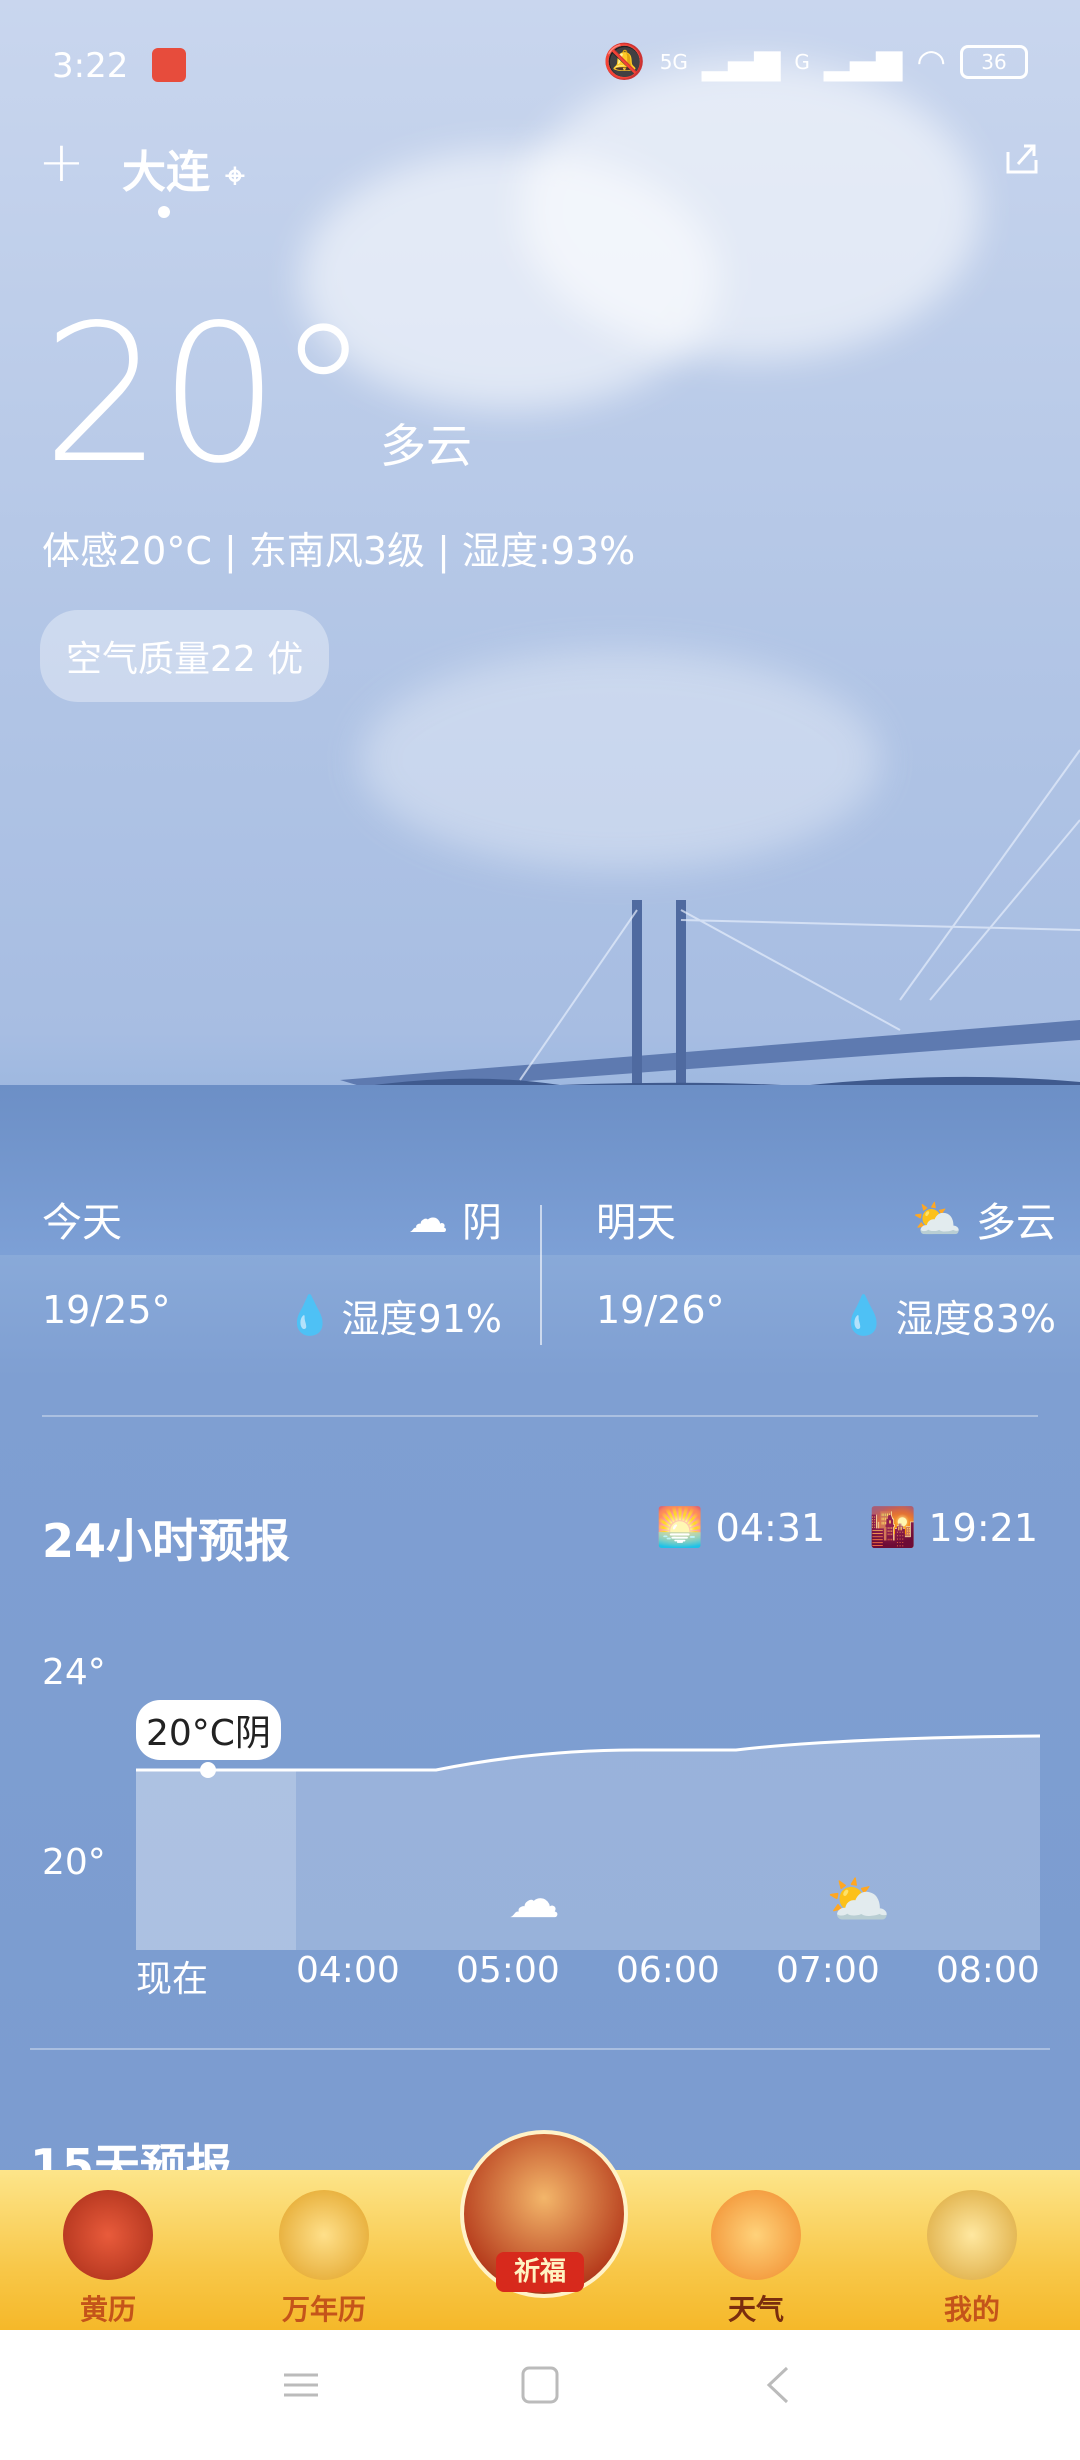 This screenshot has width=1080, height=2460. What do you see at coordinates (324, 2235) in the screenshot?
I see `gold-ingot-icon` at bounding box center [324, 2235].